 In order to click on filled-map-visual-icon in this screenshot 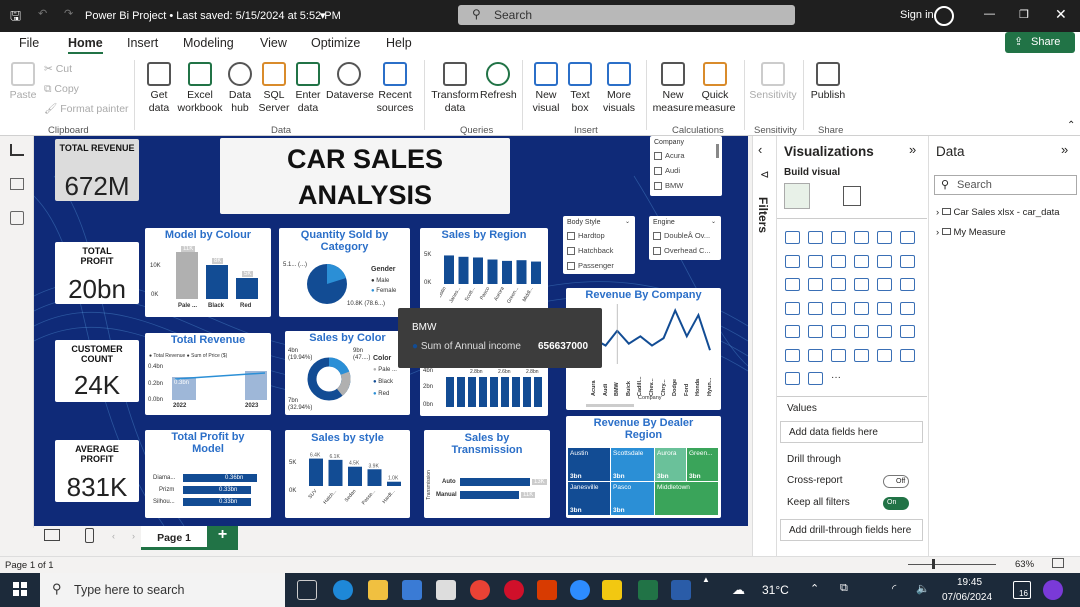, I will do `click(815, 308)`.